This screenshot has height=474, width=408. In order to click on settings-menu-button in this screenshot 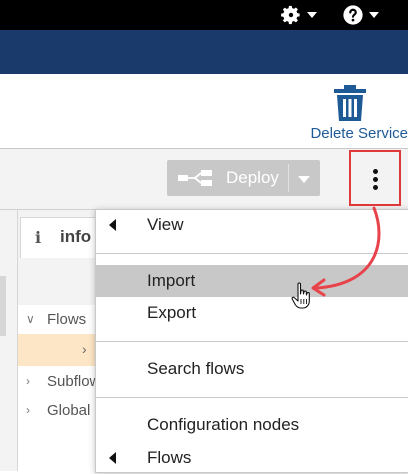, I will do `click(298, 15)`.